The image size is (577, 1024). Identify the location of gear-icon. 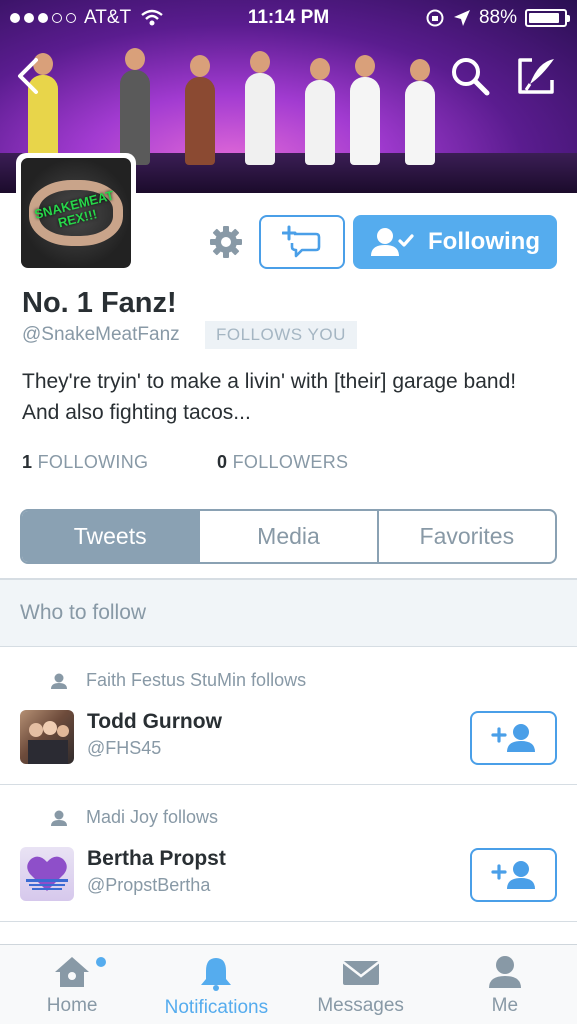
(226, 242).